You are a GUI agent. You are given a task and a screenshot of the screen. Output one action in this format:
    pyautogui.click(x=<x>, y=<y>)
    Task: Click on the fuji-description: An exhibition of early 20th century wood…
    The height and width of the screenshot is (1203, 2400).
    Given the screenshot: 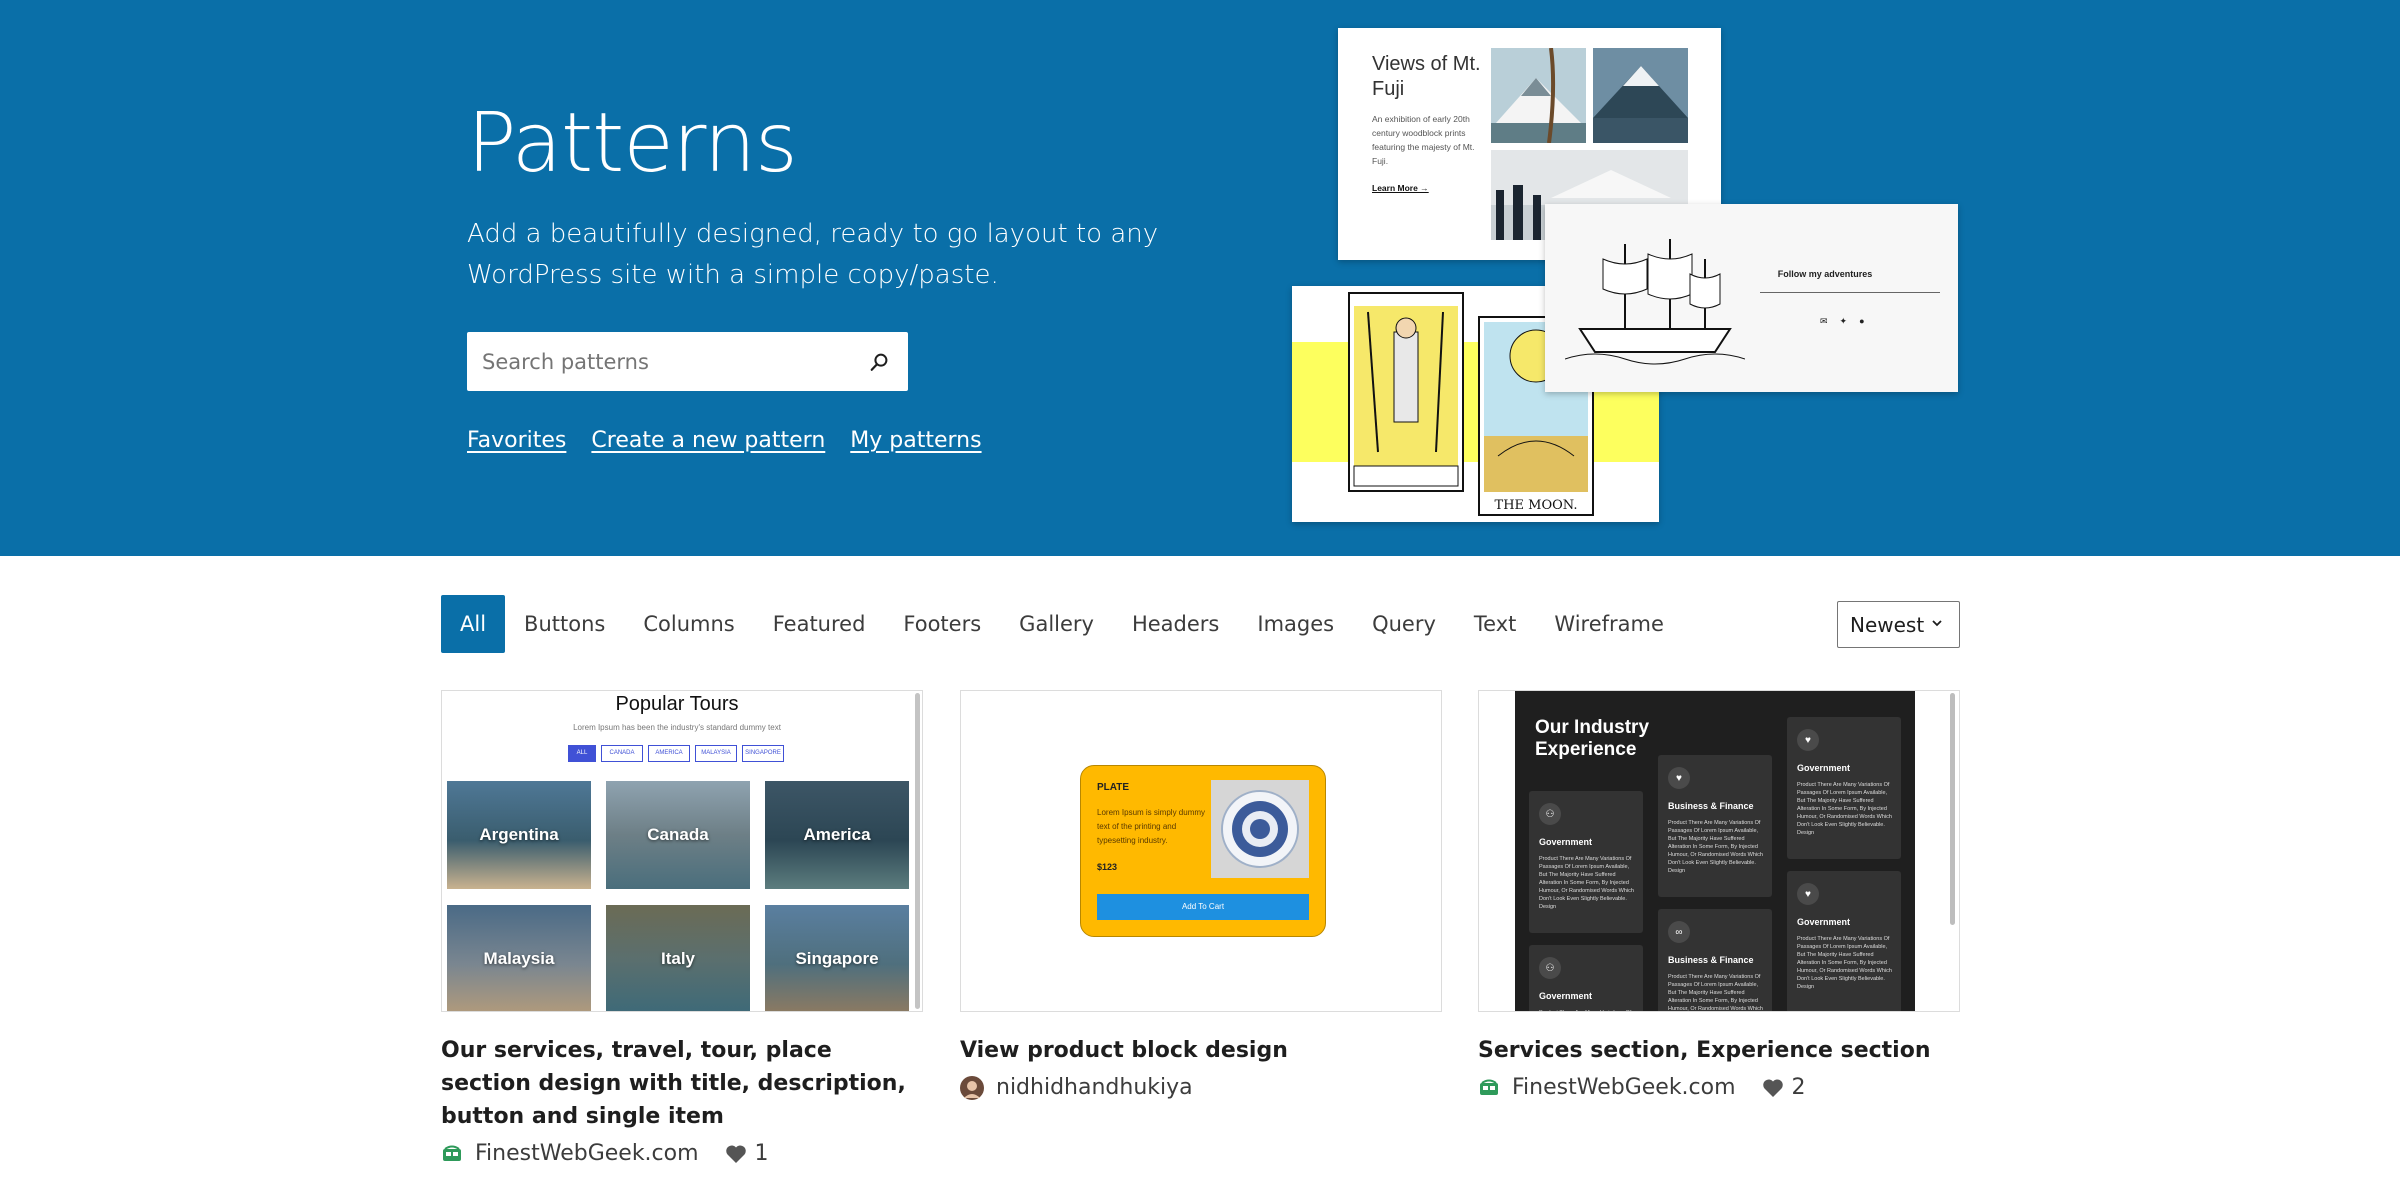 What is the action you would take?
    pyautogui.click(x=1423, y=140)
    